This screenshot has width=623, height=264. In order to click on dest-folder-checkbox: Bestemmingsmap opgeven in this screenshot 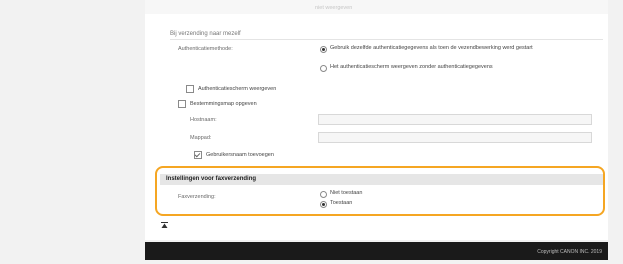, I will do `click(217, 104)`.